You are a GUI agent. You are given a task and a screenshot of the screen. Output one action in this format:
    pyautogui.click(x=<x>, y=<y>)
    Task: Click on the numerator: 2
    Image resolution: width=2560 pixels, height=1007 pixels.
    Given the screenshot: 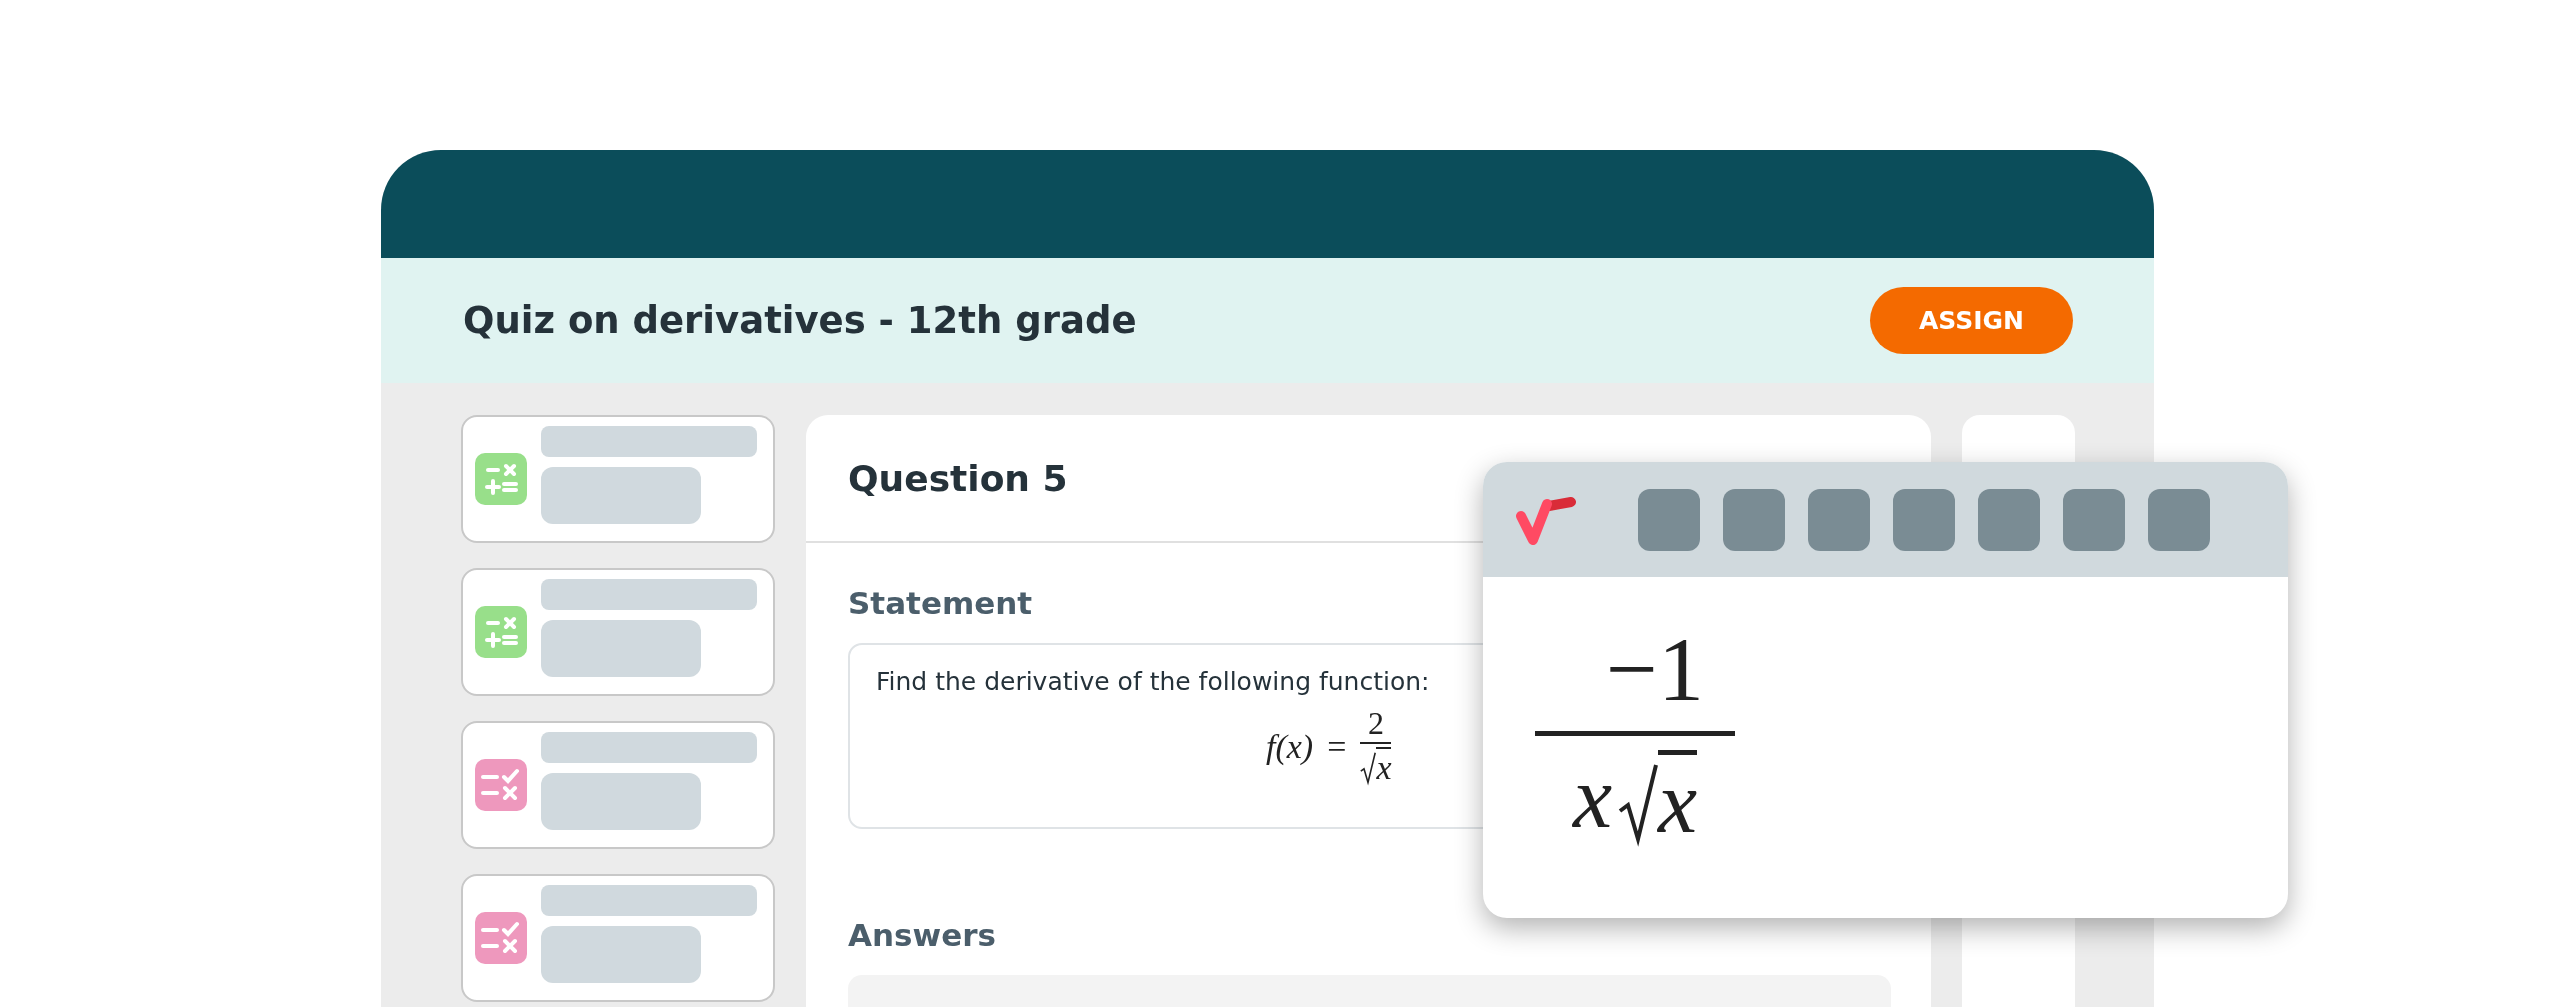 What is the action you would take?
    pyautogui.click(x=1375, y=723)
    